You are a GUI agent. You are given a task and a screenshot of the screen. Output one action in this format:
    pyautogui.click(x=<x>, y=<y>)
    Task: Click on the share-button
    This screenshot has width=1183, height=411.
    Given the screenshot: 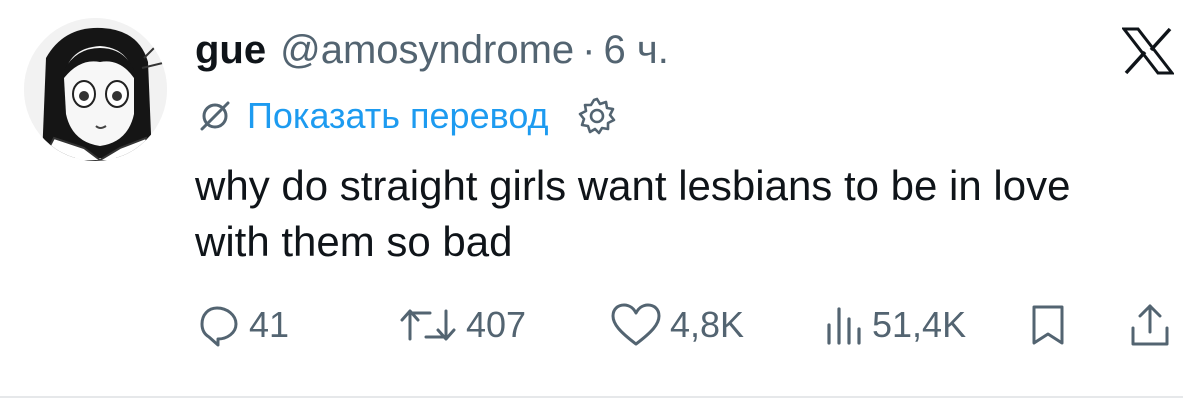 What is the action you would take?
    pyautogui.click(x=1150, y=325)
    